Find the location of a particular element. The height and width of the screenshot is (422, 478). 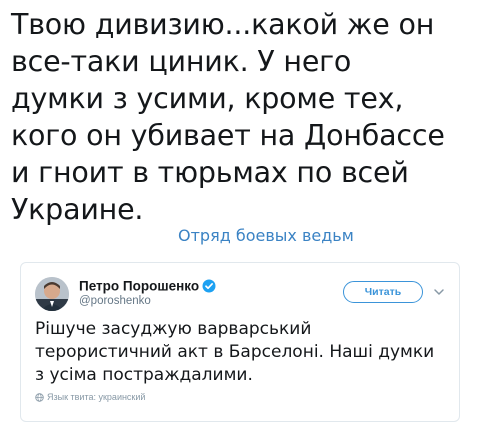

globe-icon is located at coordinates (39, 397).